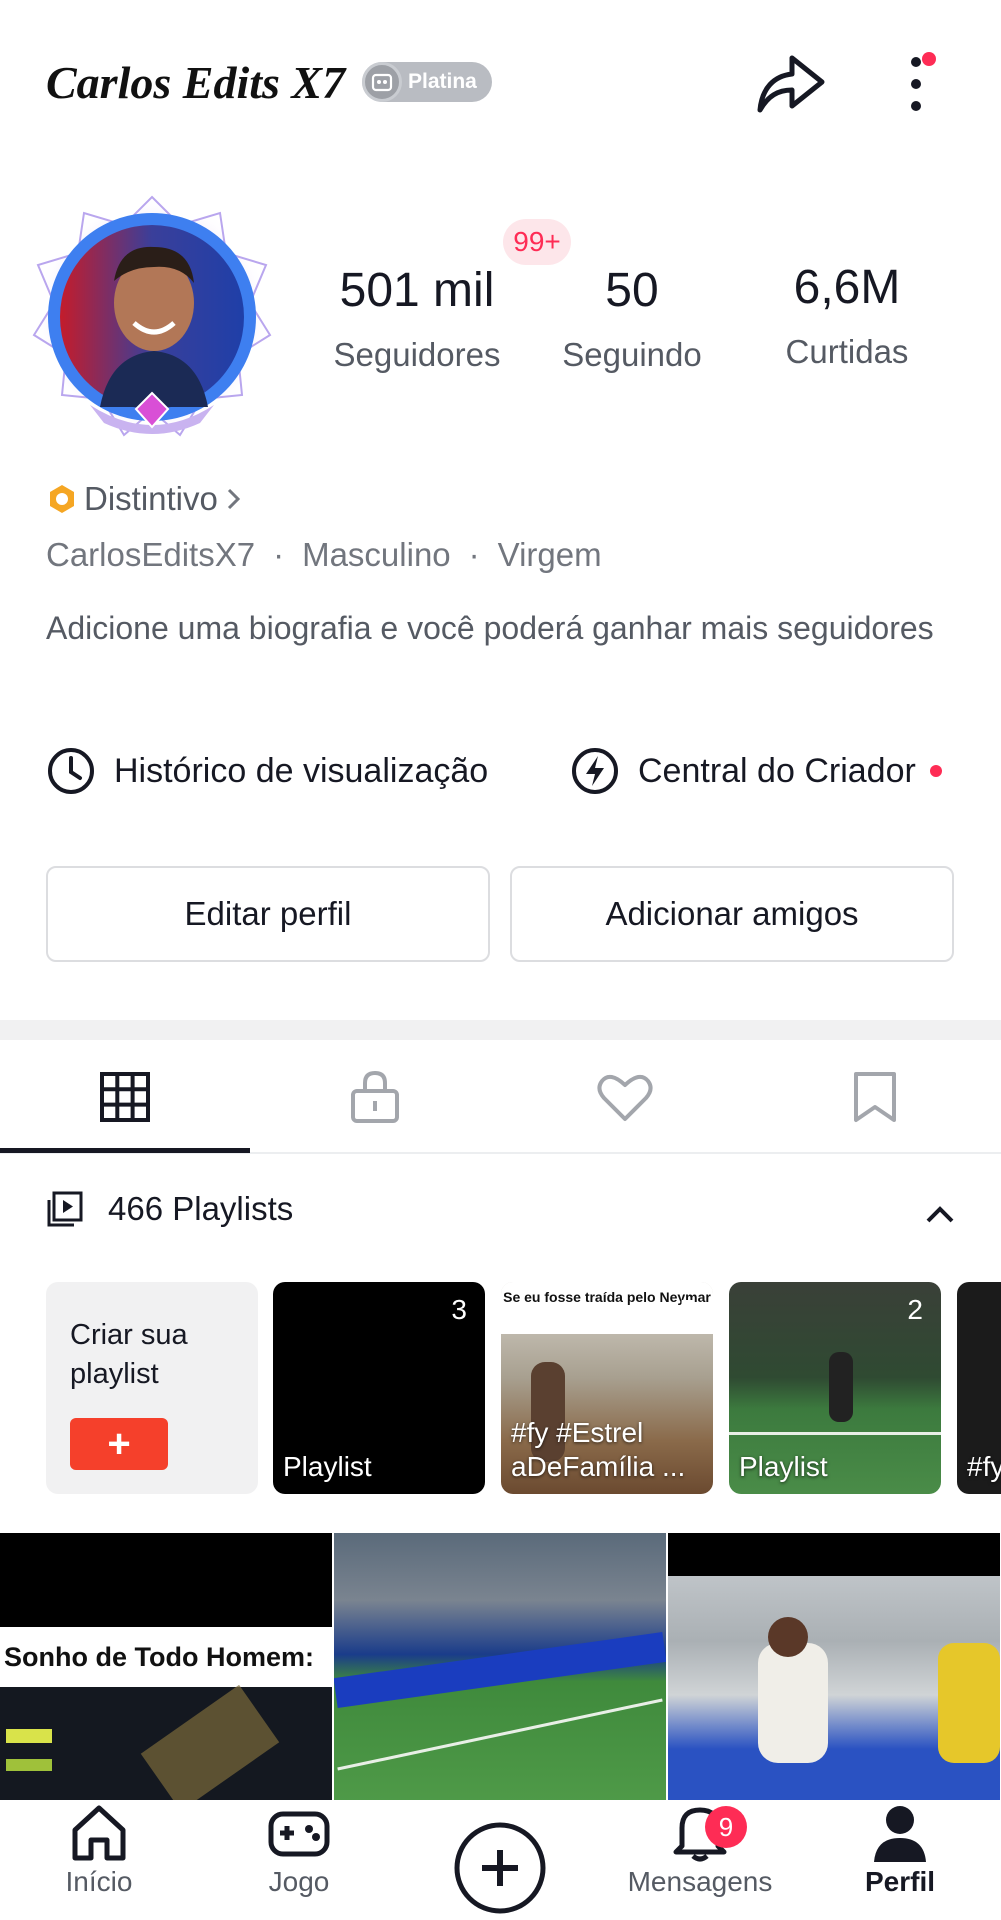  Describe the element at coordinates (700, 1860) in the screenshot. I see `nav-messages: Mensagens 9` at that location.